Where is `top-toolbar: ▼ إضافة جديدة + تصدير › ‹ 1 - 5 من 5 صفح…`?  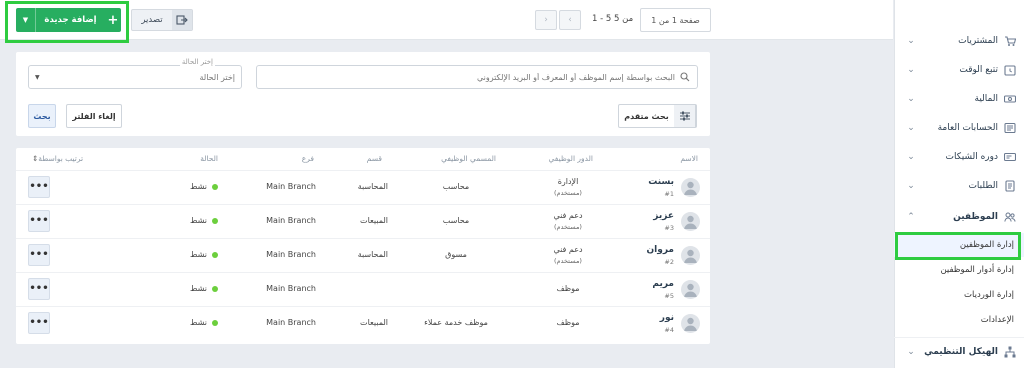
top-toolbar: ▼ إضافة جديدة + تصدير › ‹ 1 - 5 من 5 صفح… is located at coordinates (446, 20).